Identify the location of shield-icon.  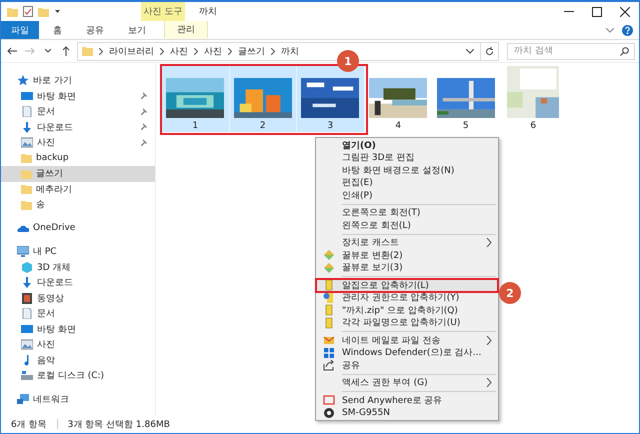
(329, 352).